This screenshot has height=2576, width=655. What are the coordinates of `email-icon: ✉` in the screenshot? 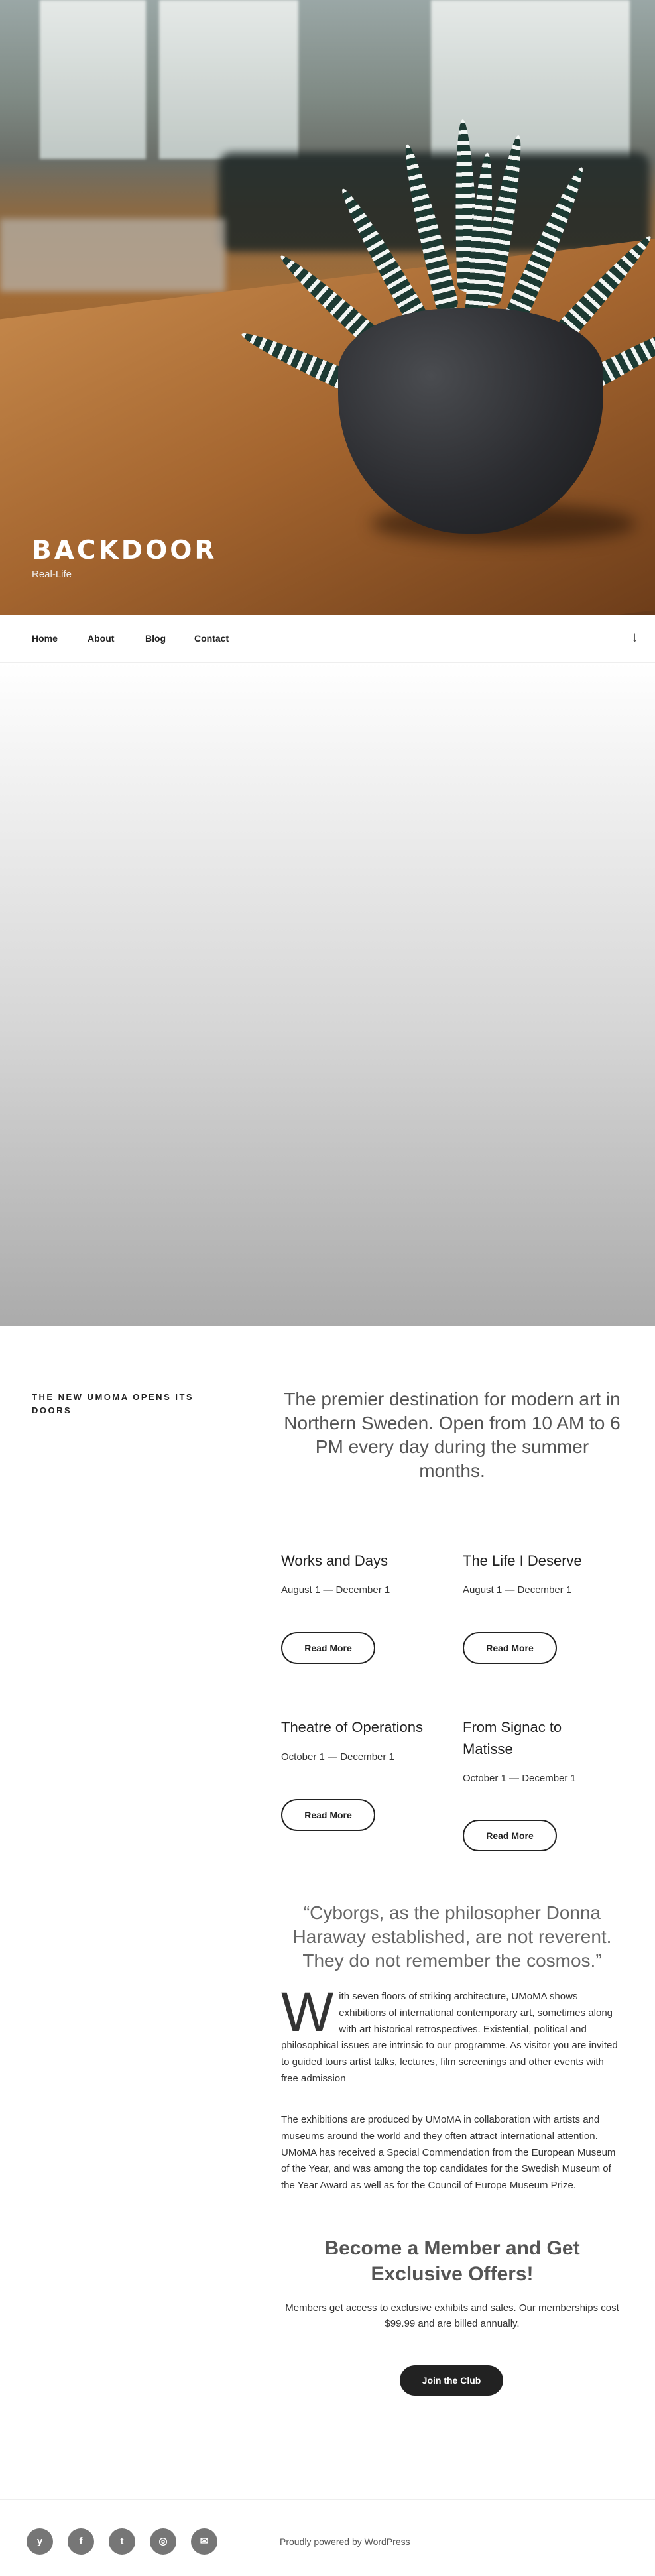 It's located at (204, 2541).